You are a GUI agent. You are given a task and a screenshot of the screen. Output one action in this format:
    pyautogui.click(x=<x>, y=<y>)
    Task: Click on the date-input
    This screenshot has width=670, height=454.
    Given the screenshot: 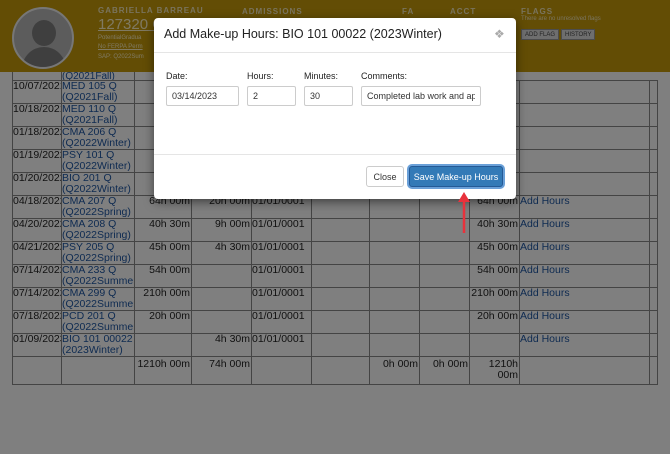 What is the action you would take?
    pyautogui.click(x=202, y=96)
    